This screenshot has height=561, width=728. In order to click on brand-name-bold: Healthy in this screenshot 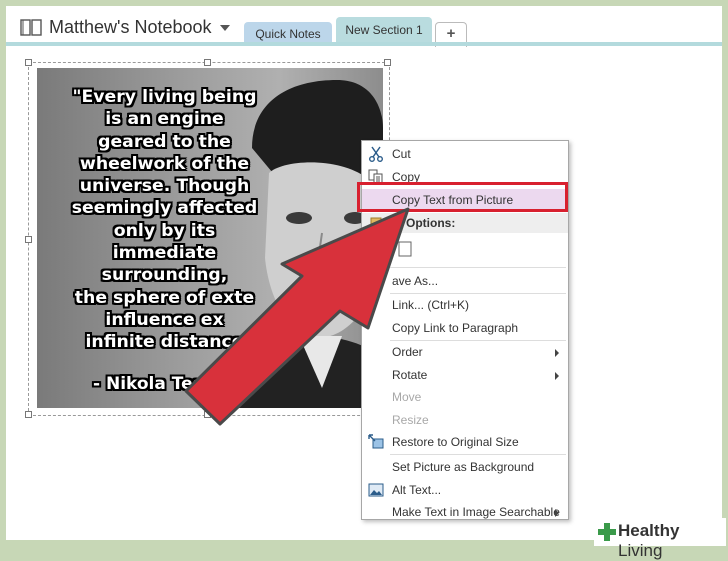, I will do `click(649, 530)`.